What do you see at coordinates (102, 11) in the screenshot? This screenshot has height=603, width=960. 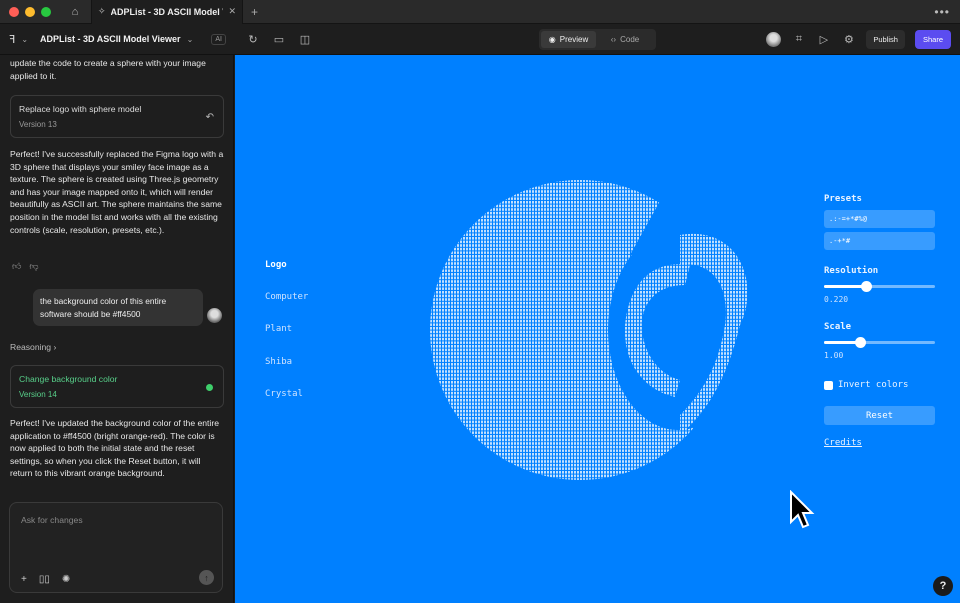 I see `sparkle-icon: ✧` at bounding box center [102, 11].